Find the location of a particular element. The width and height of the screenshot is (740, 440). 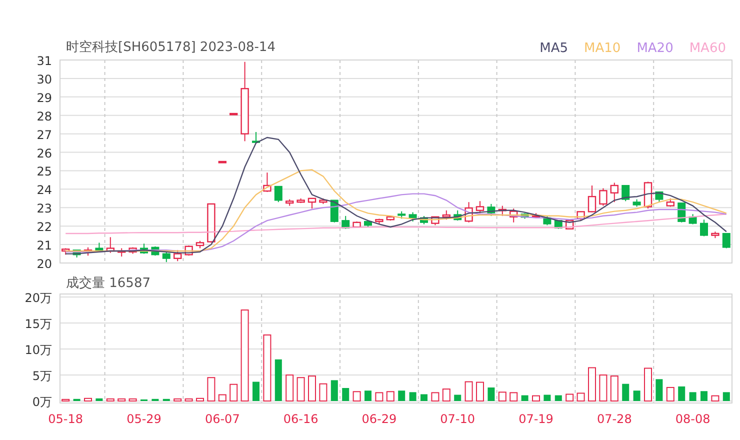

axis-label: 30 is located at coordinates (44, 79).